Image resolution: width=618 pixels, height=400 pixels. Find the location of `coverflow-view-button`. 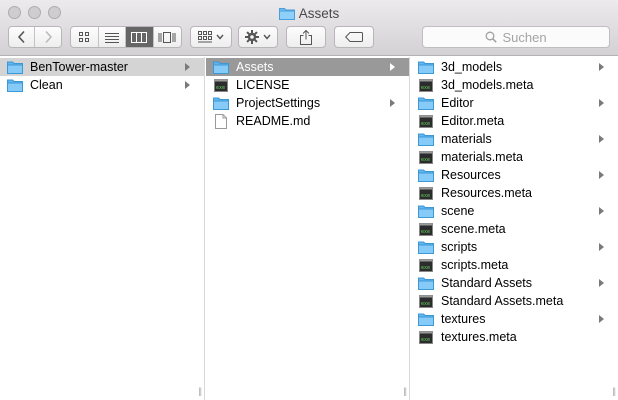

coverflow-view-button is located at coordinates (167, 37).